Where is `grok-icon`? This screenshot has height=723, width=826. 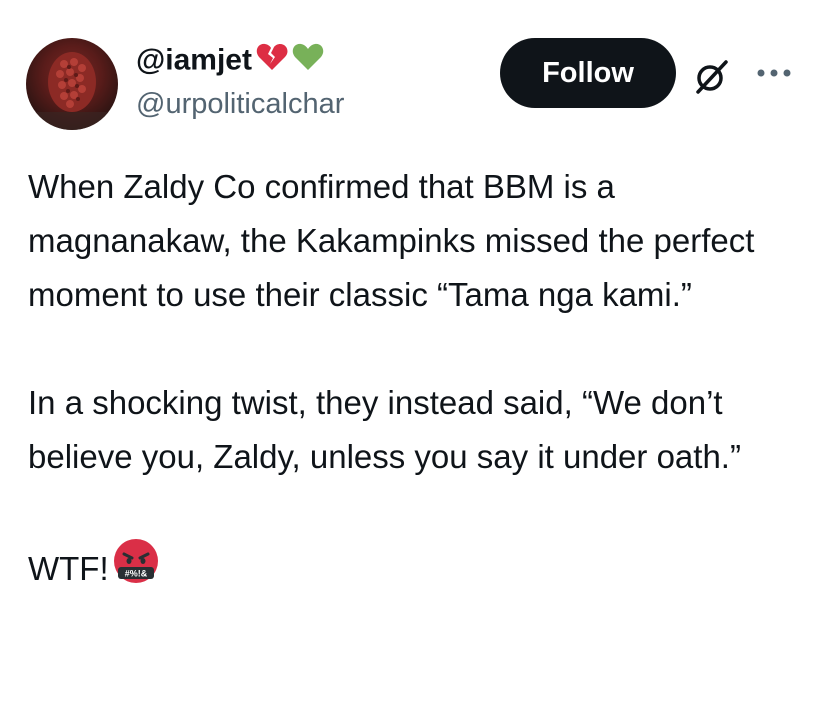
grok-icon is located at coordinates (711, 77).